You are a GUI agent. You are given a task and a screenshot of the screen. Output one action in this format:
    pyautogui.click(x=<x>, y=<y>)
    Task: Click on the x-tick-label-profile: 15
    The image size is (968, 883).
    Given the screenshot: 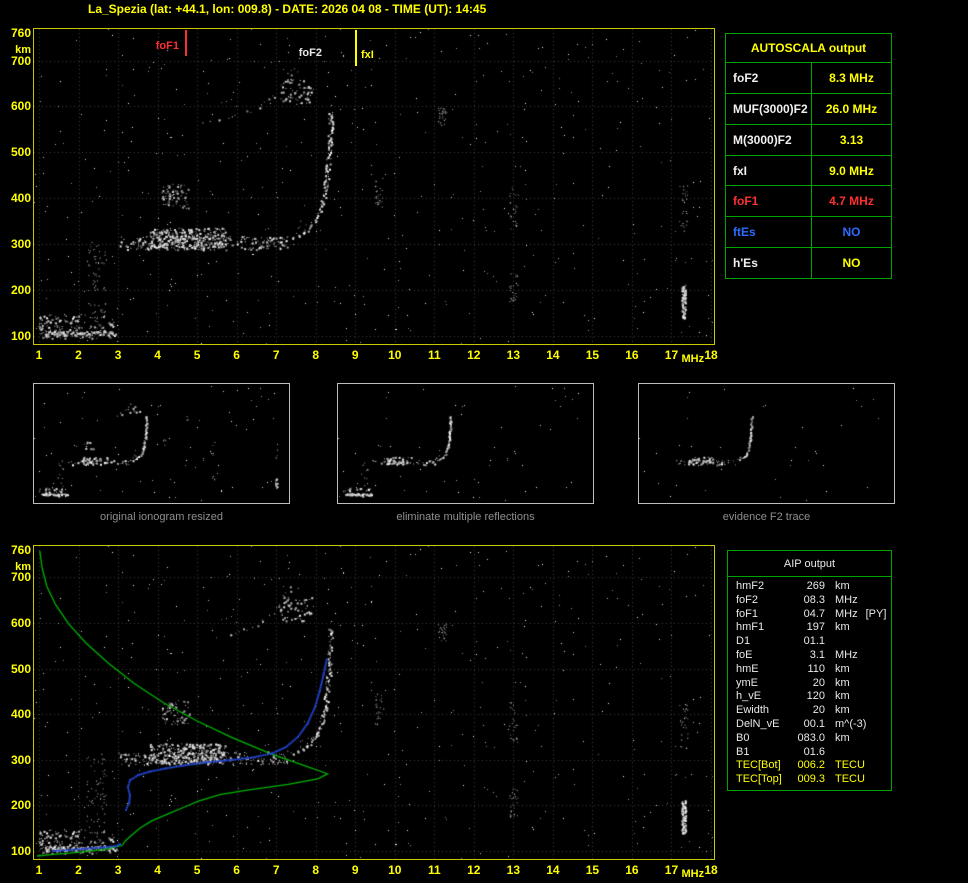 What is the action you would take?
    pyautogui.click(x=592, y=870)
    